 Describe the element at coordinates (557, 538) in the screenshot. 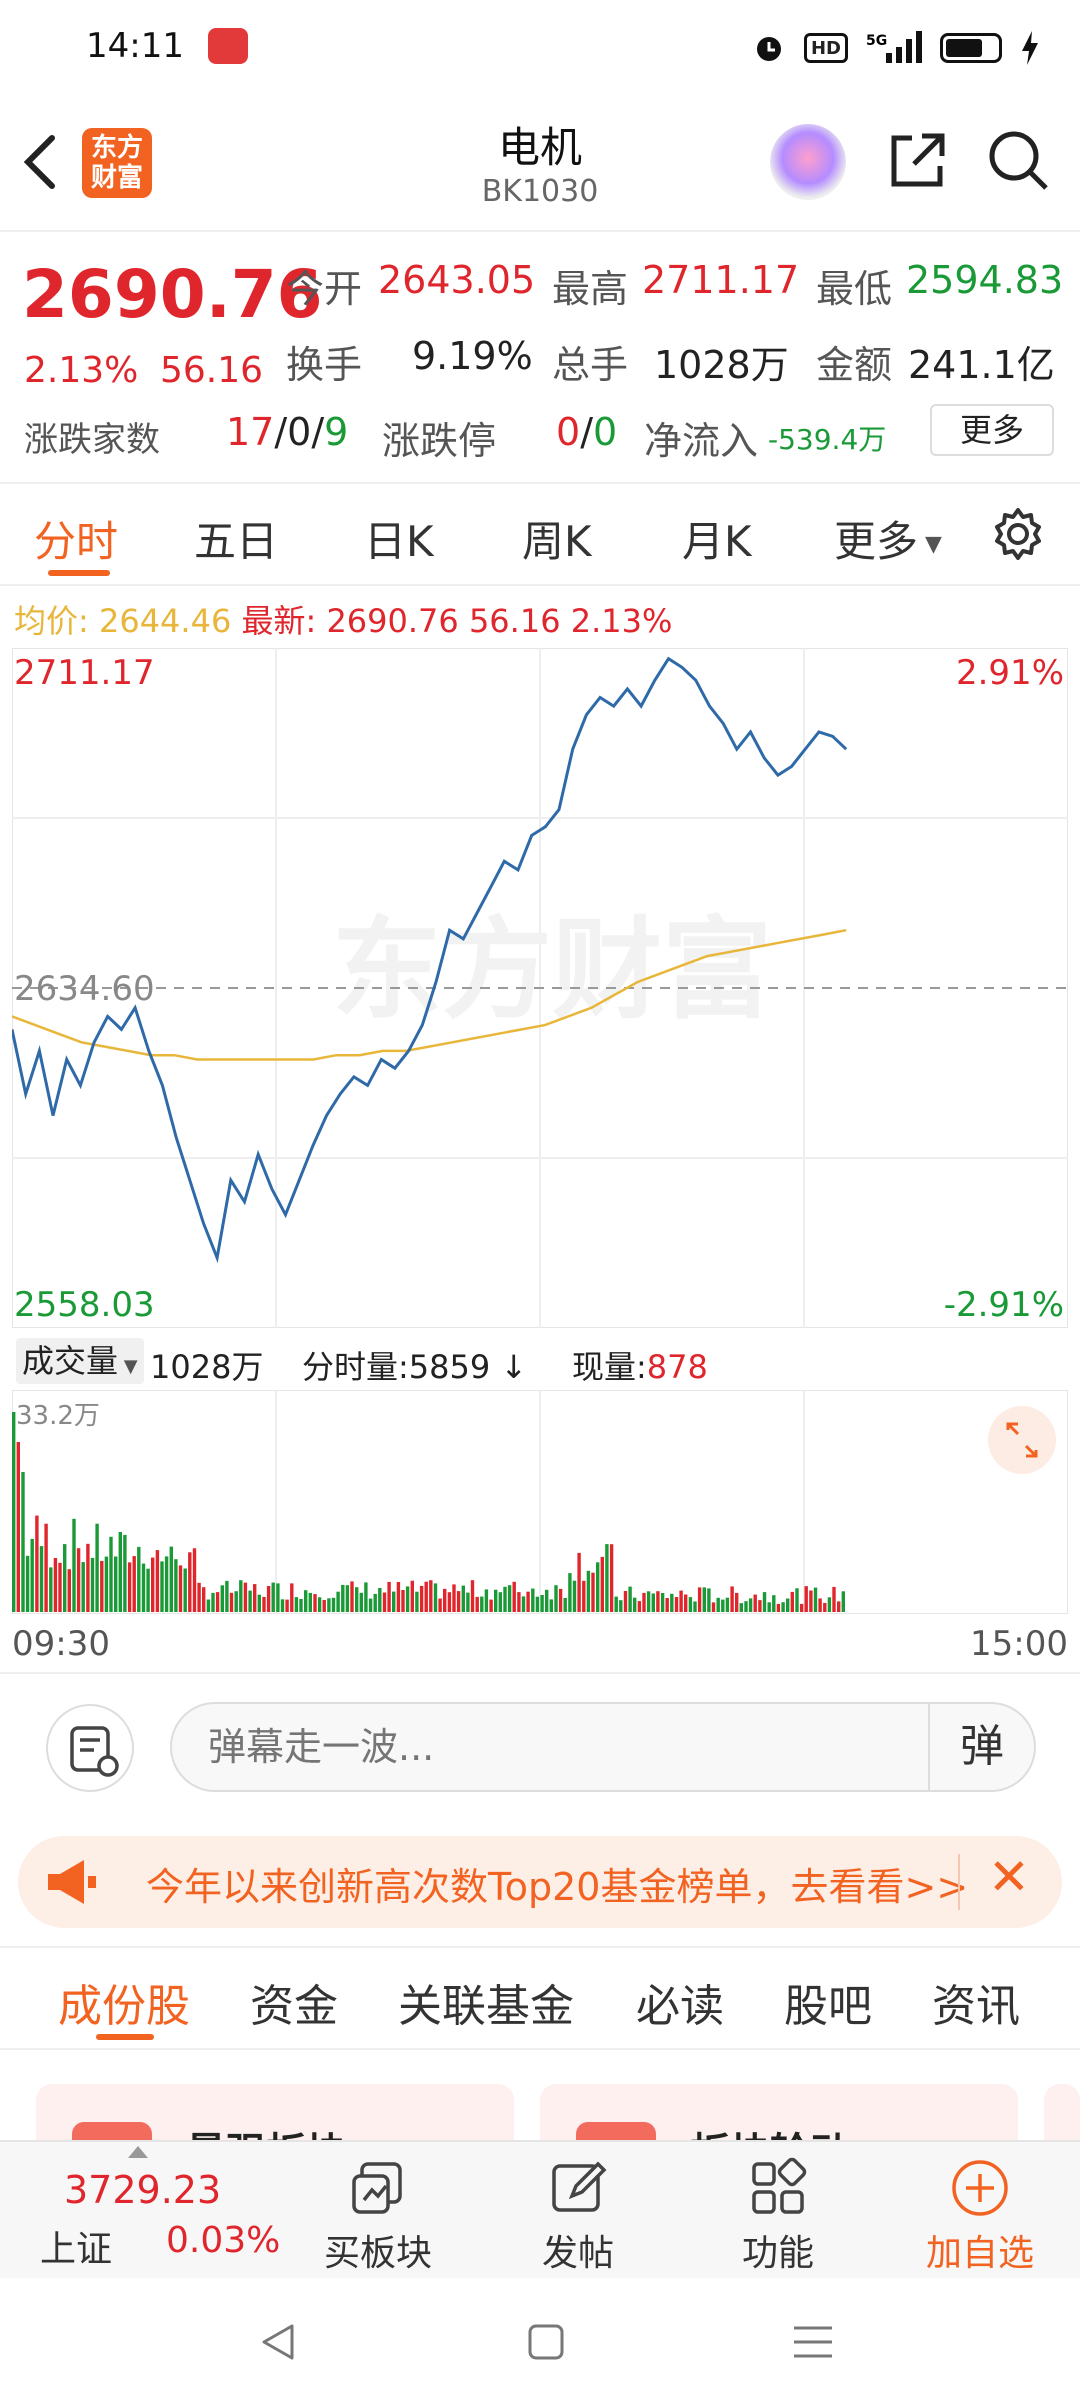

I see `tab-weekly-k: 周K` at that location.